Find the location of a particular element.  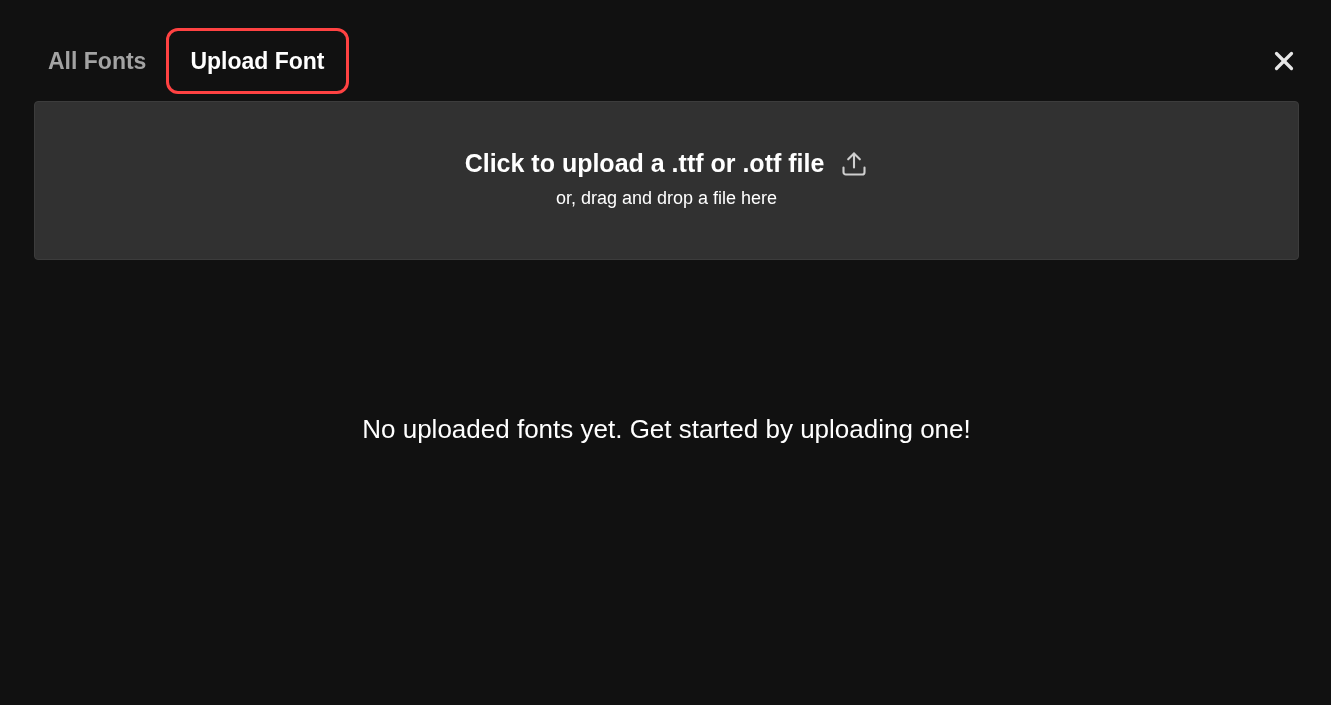

tab: All Fonts is located at coordinates (97, 61).